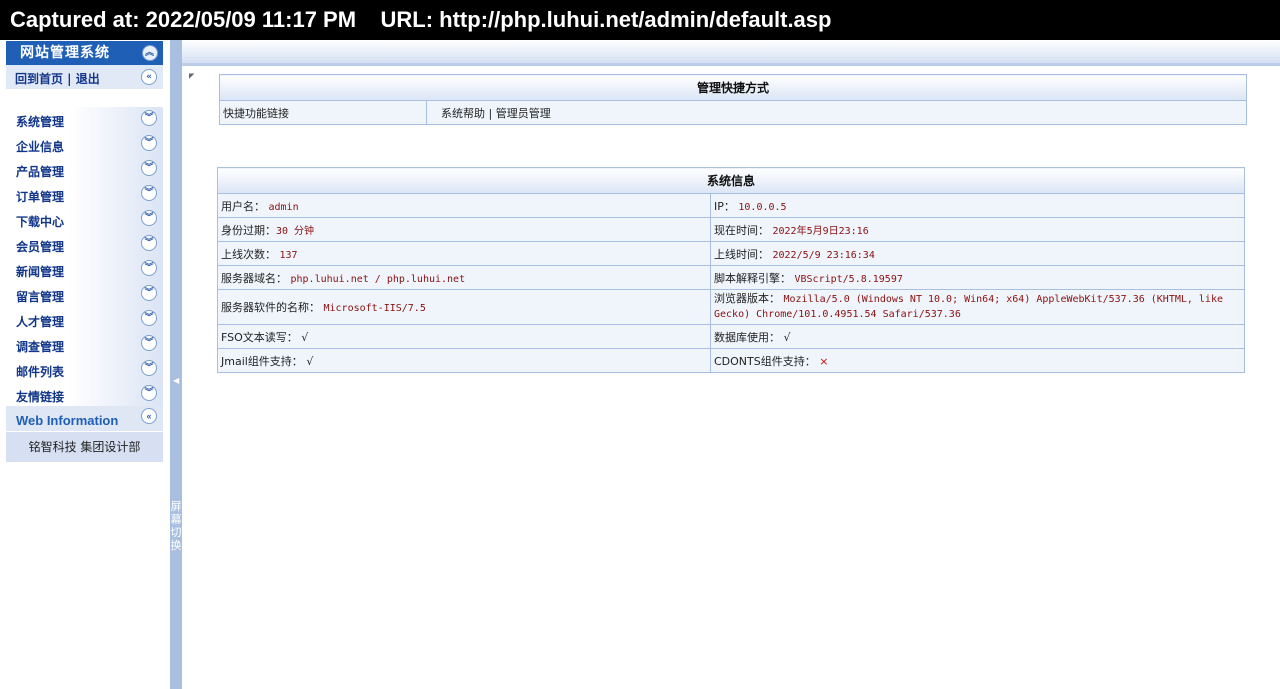 This screenshot has height=689, width=1280. What do you see at coordinates (295, 231) in the screenshot?
I see `info-value: 30 分钟` at bounding box center [295, 231].